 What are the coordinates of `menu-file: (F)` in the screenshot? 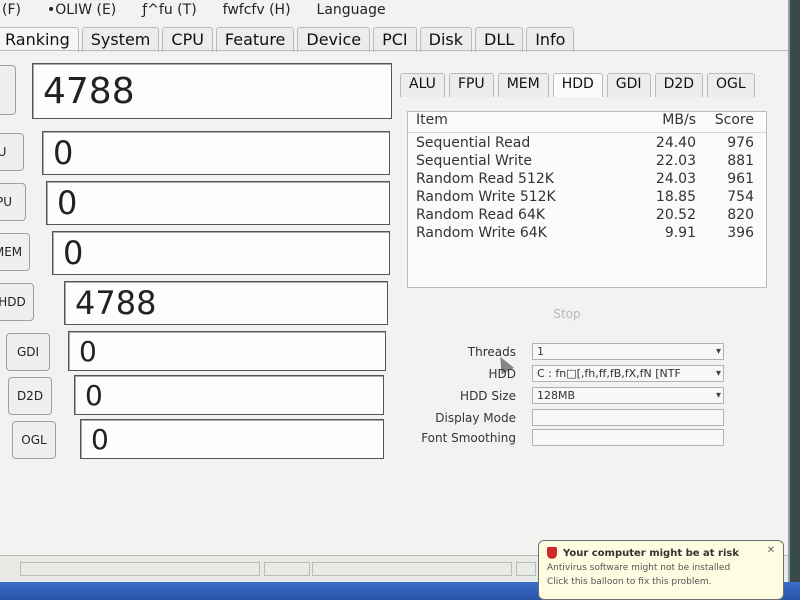 It's located at (11, 12).